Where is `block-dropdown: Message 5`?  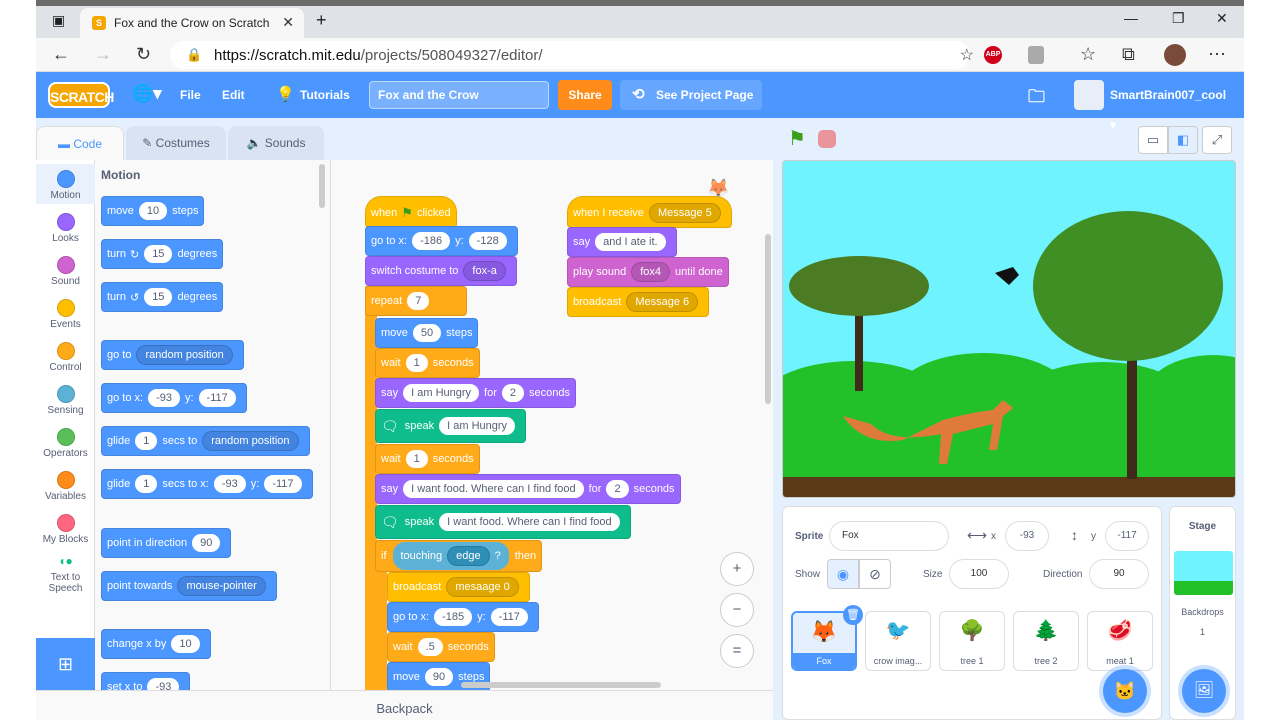 block-dropdown: Message 5 is located at coordinates (684, 213).